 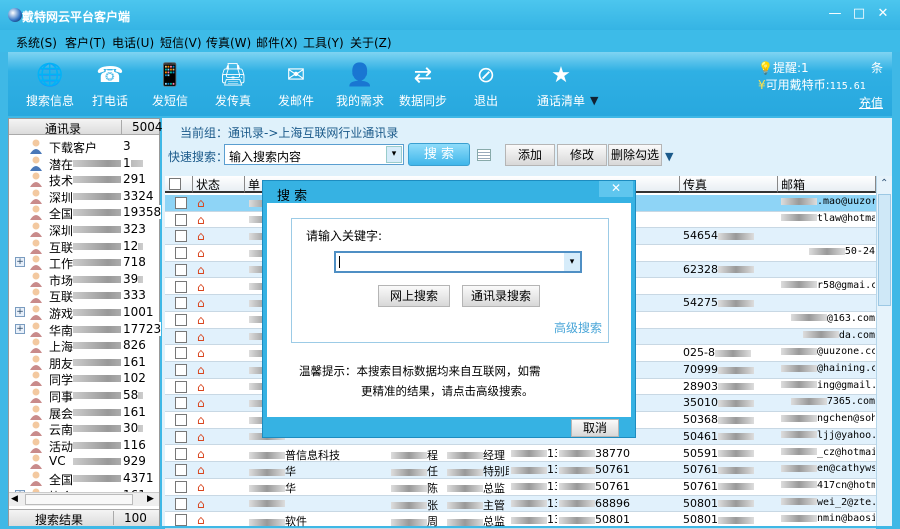 What do you see at coordinates (277, 42) in the screenshot?
I see `menu-email: 邮件(X)` at bounding box center [277, 42].